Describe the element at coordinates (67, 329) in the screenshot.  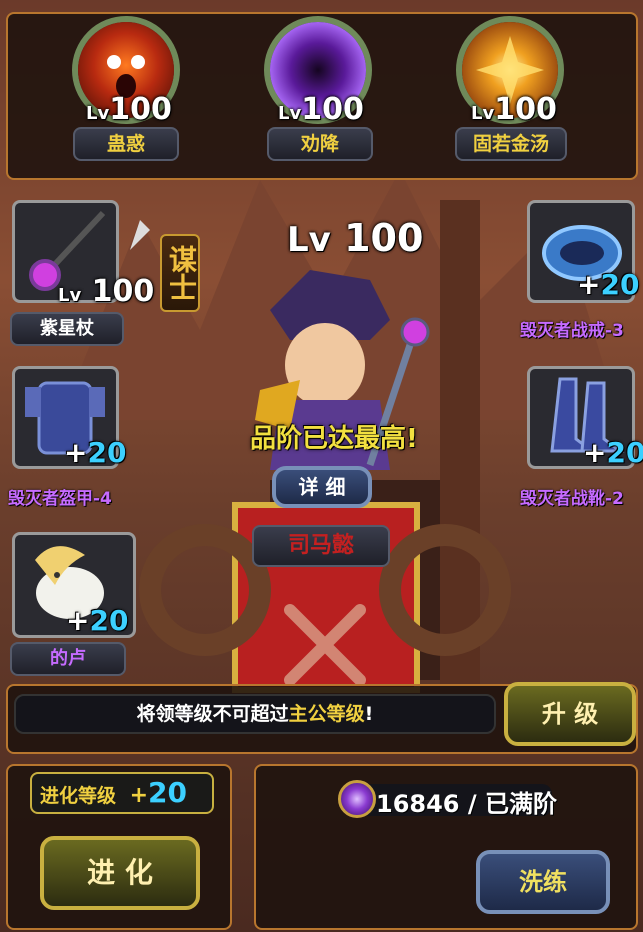
I see `weapon-name: 紫星杖` at that location.